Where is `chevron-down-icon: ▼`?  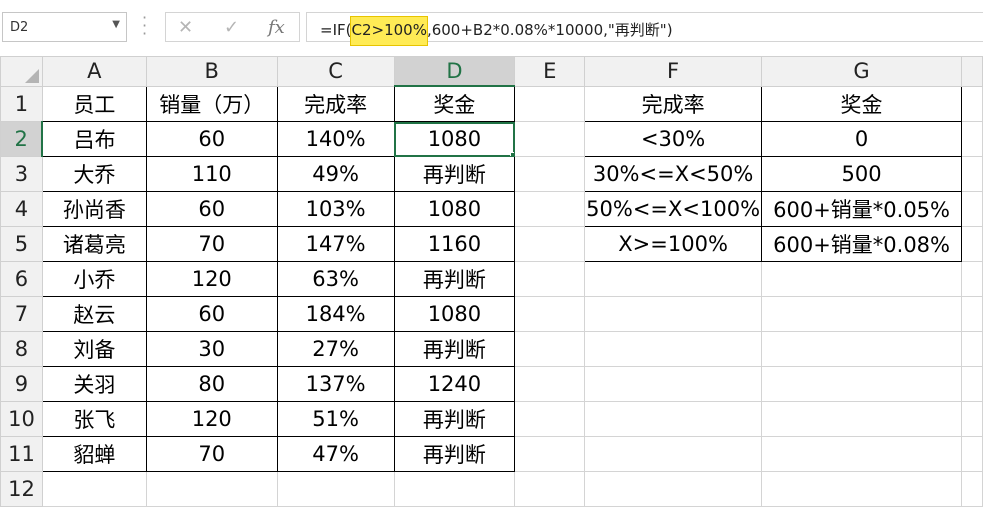
chevron-down-icon: ▼ is located at coordinates (116, 24).